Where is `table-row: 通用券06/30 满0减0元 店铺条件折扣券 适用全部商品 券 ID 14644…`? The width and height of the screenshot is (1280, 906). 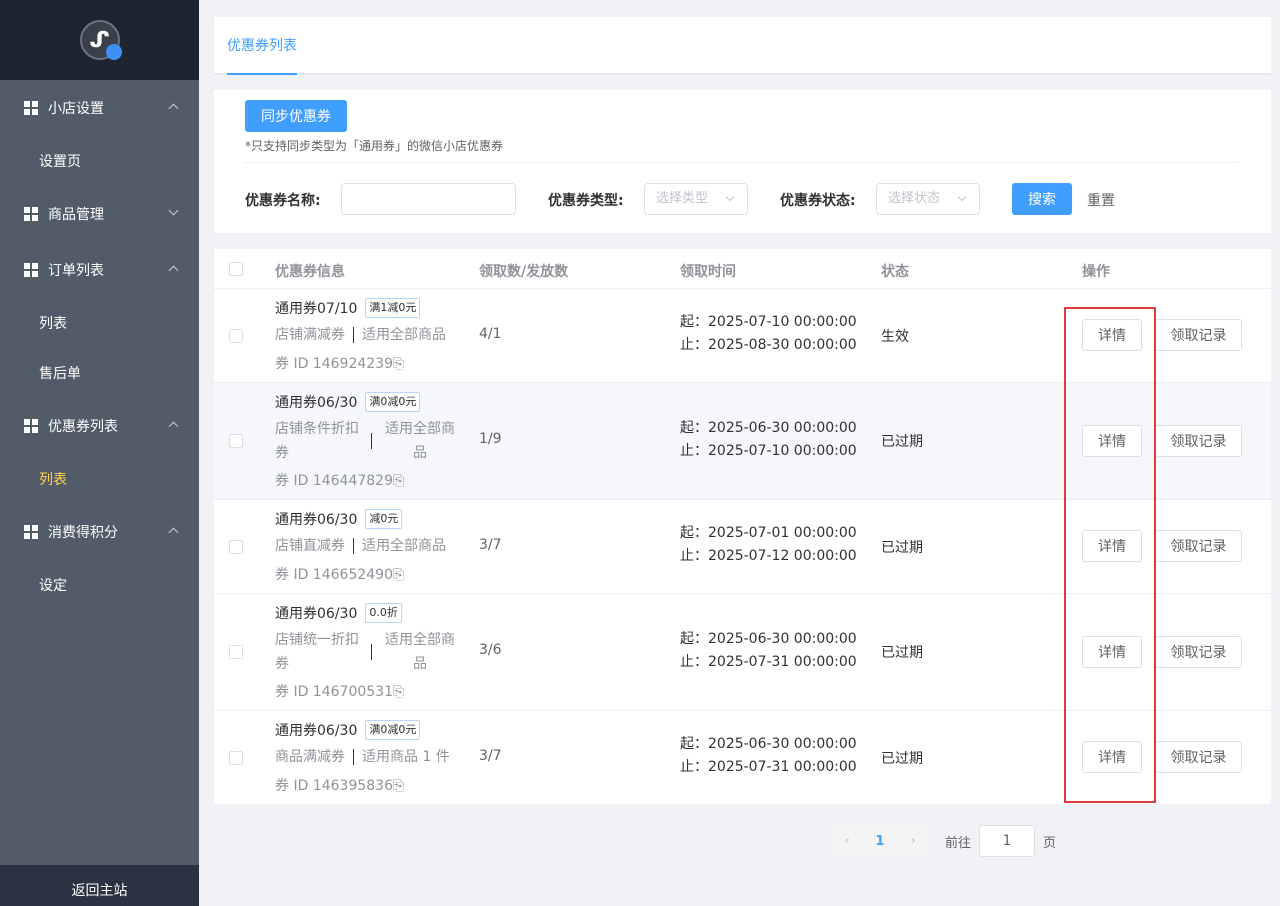 table-row: 通用券06/30 满0减0元 店铺条件折扣券 适用全部商品 券 ID 14644… is located at coordinates (742, 441).